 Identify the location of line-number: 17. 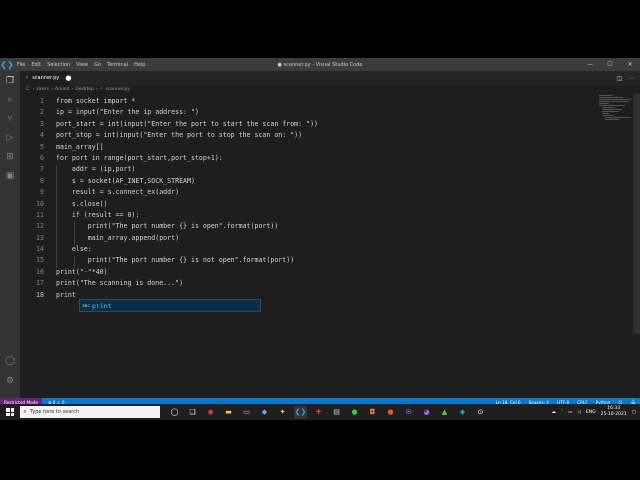
(40, 283).